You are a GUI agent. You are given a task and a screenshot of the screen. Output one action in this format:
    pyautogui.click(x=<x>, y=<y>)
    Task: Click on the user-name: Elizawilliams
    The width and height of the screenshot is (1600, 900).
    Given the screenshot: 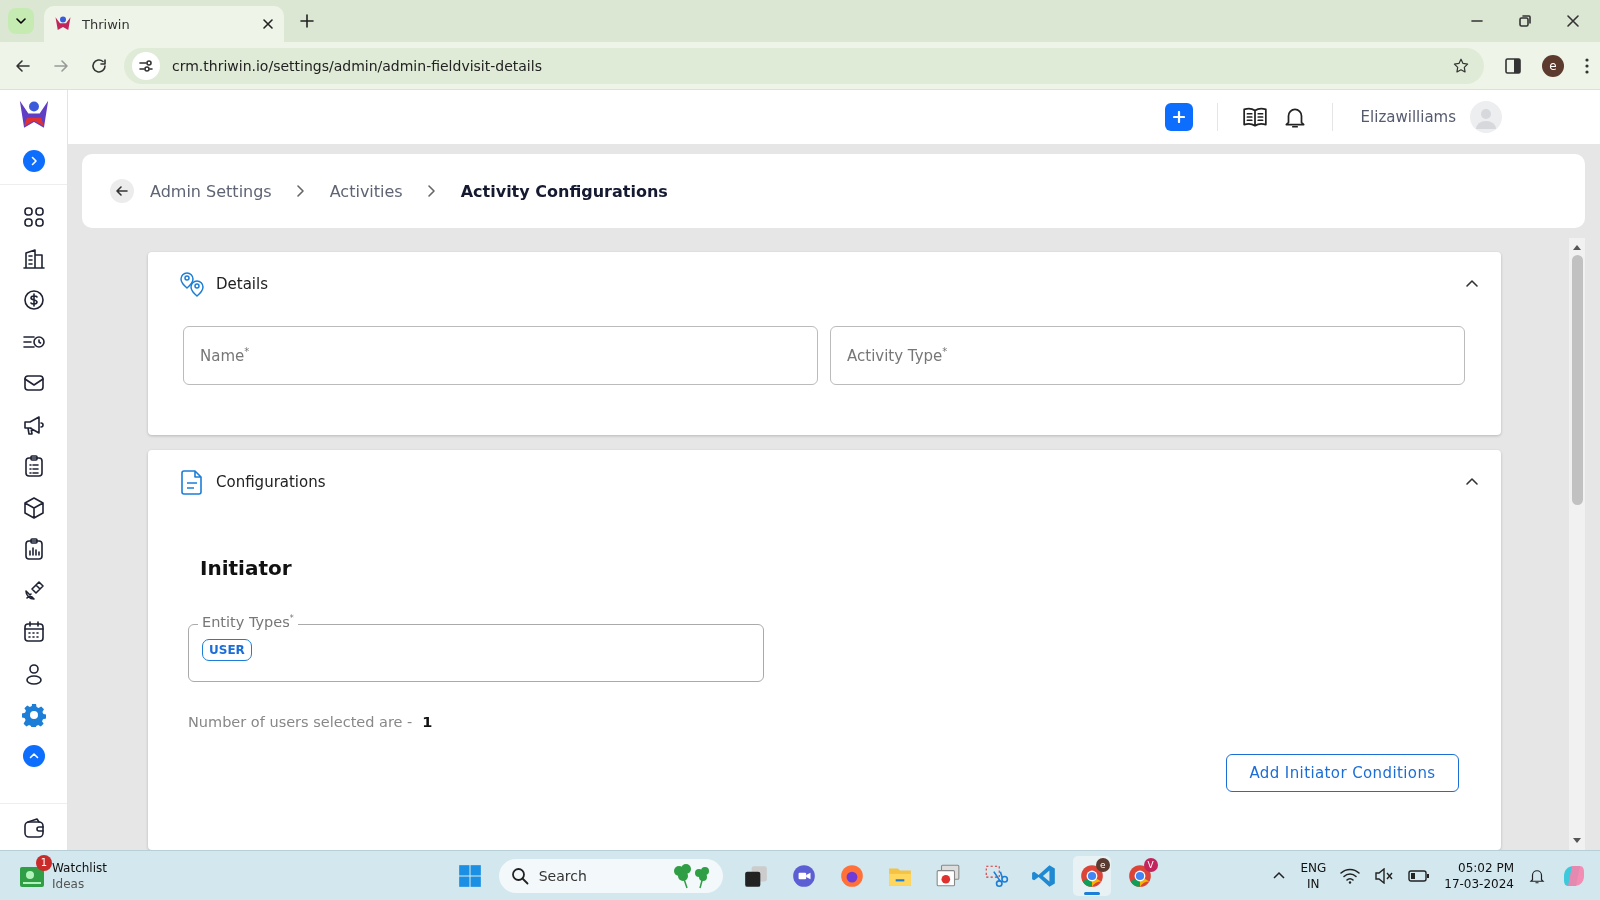 What is the action you would take?
    pyautogui.click(x=1408, y=117)
    